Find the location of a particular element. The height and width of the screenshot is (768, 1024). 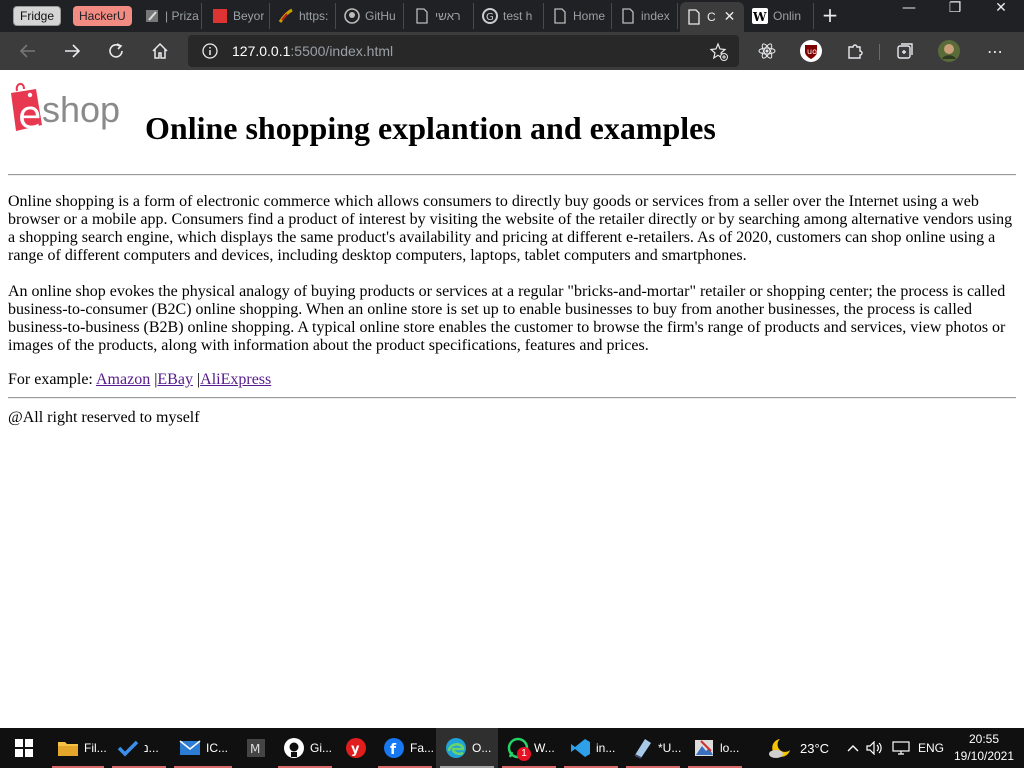

svg-text: W is located at coordinates (759, 17).